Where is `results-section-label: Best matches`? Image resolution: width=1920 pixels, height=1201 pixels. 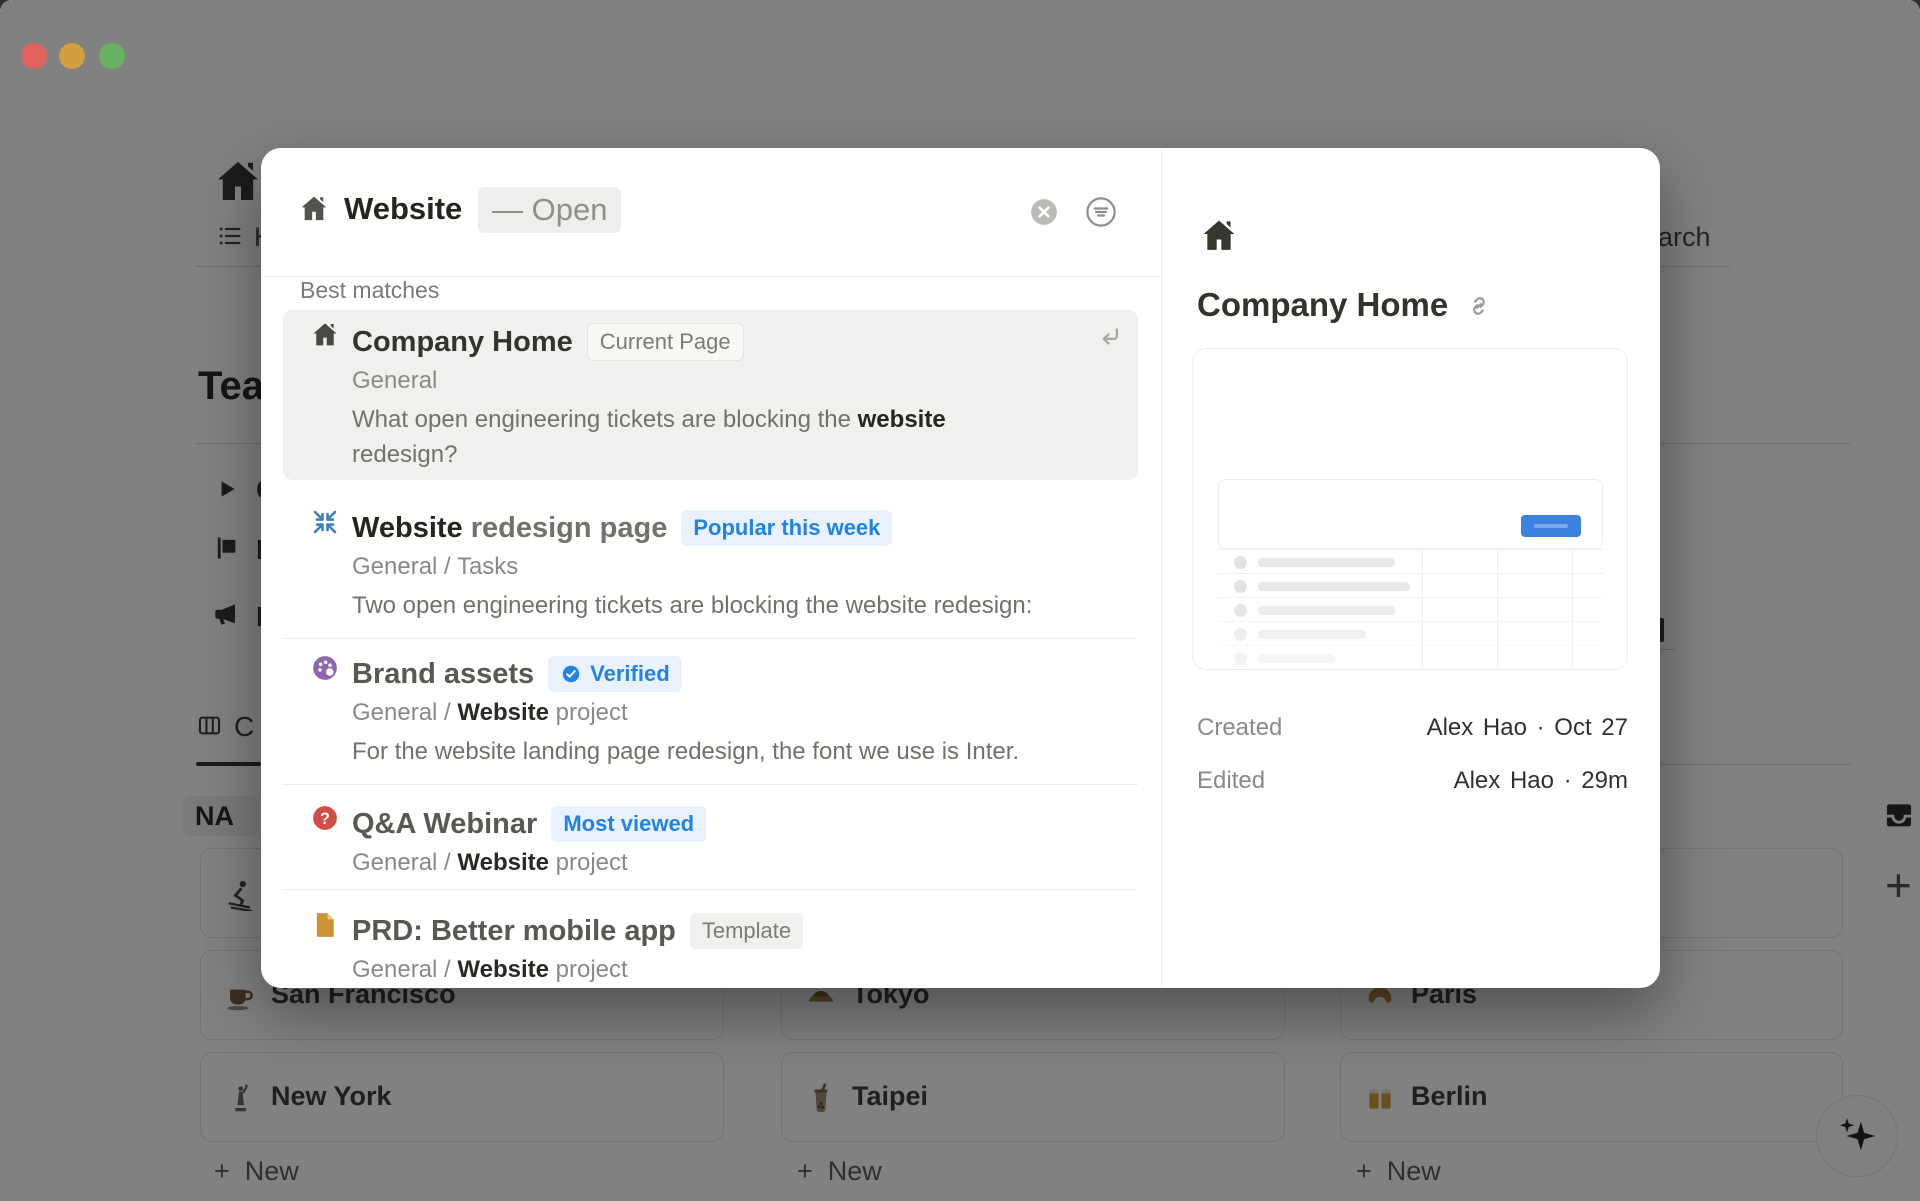 results-section-label: Best matches is located at coordinates (370, 290).